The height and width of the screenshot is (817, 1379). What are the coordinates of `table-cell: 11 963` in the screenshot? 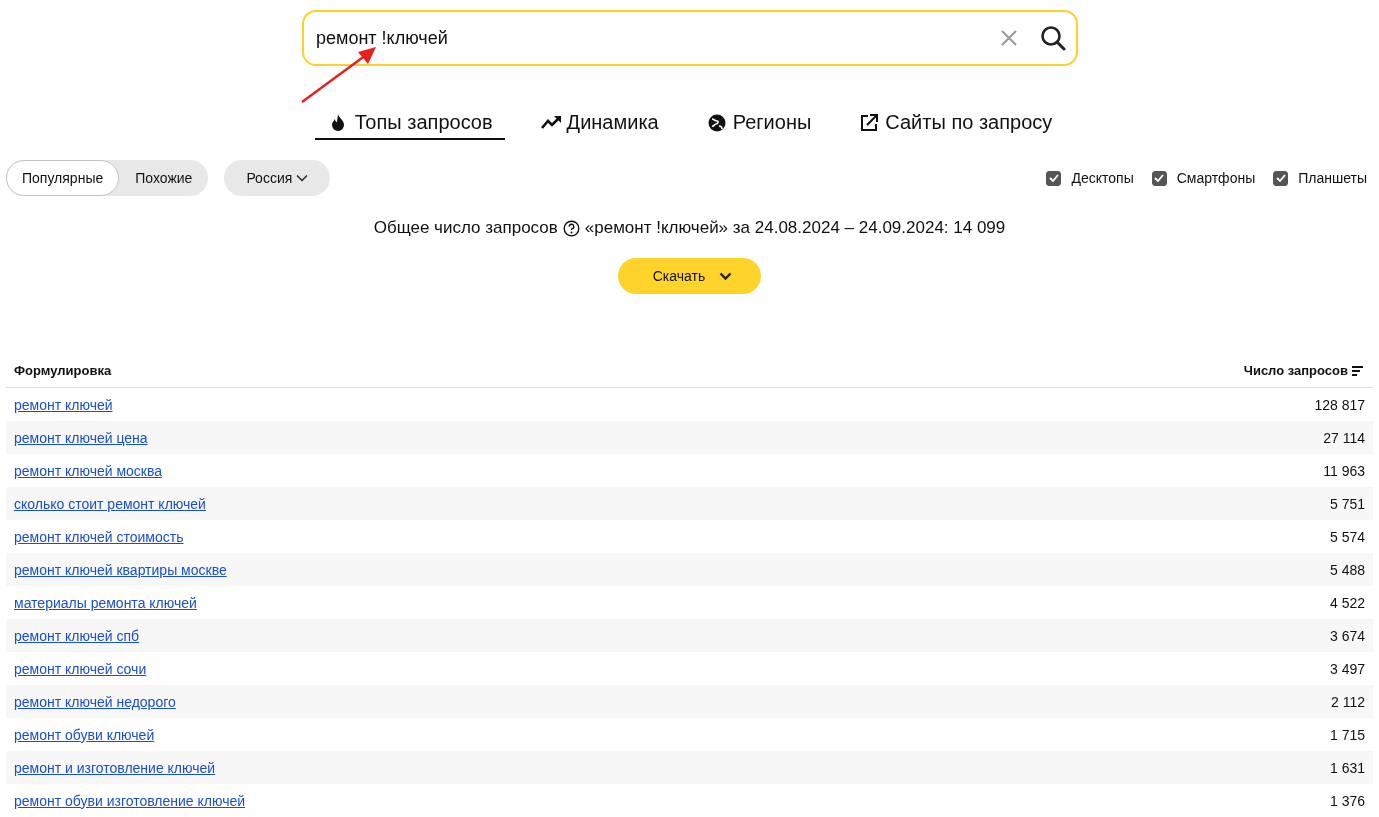 It's located at (1344, 470).